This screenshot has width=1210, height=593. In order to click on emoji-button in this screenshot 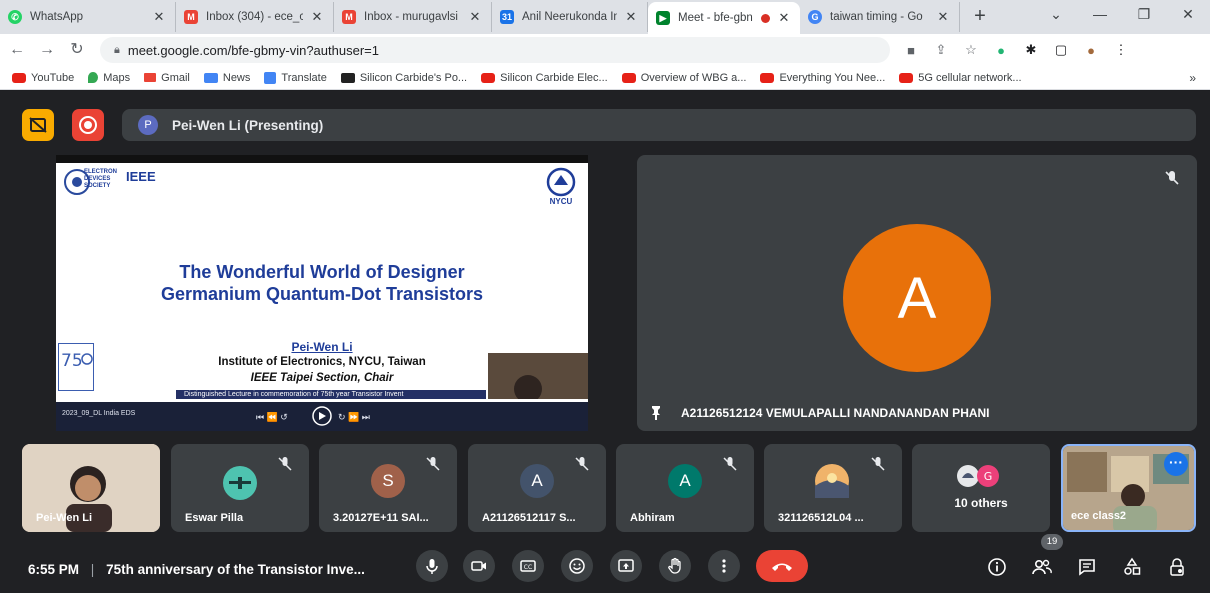, I will do `click(577, 566)`.